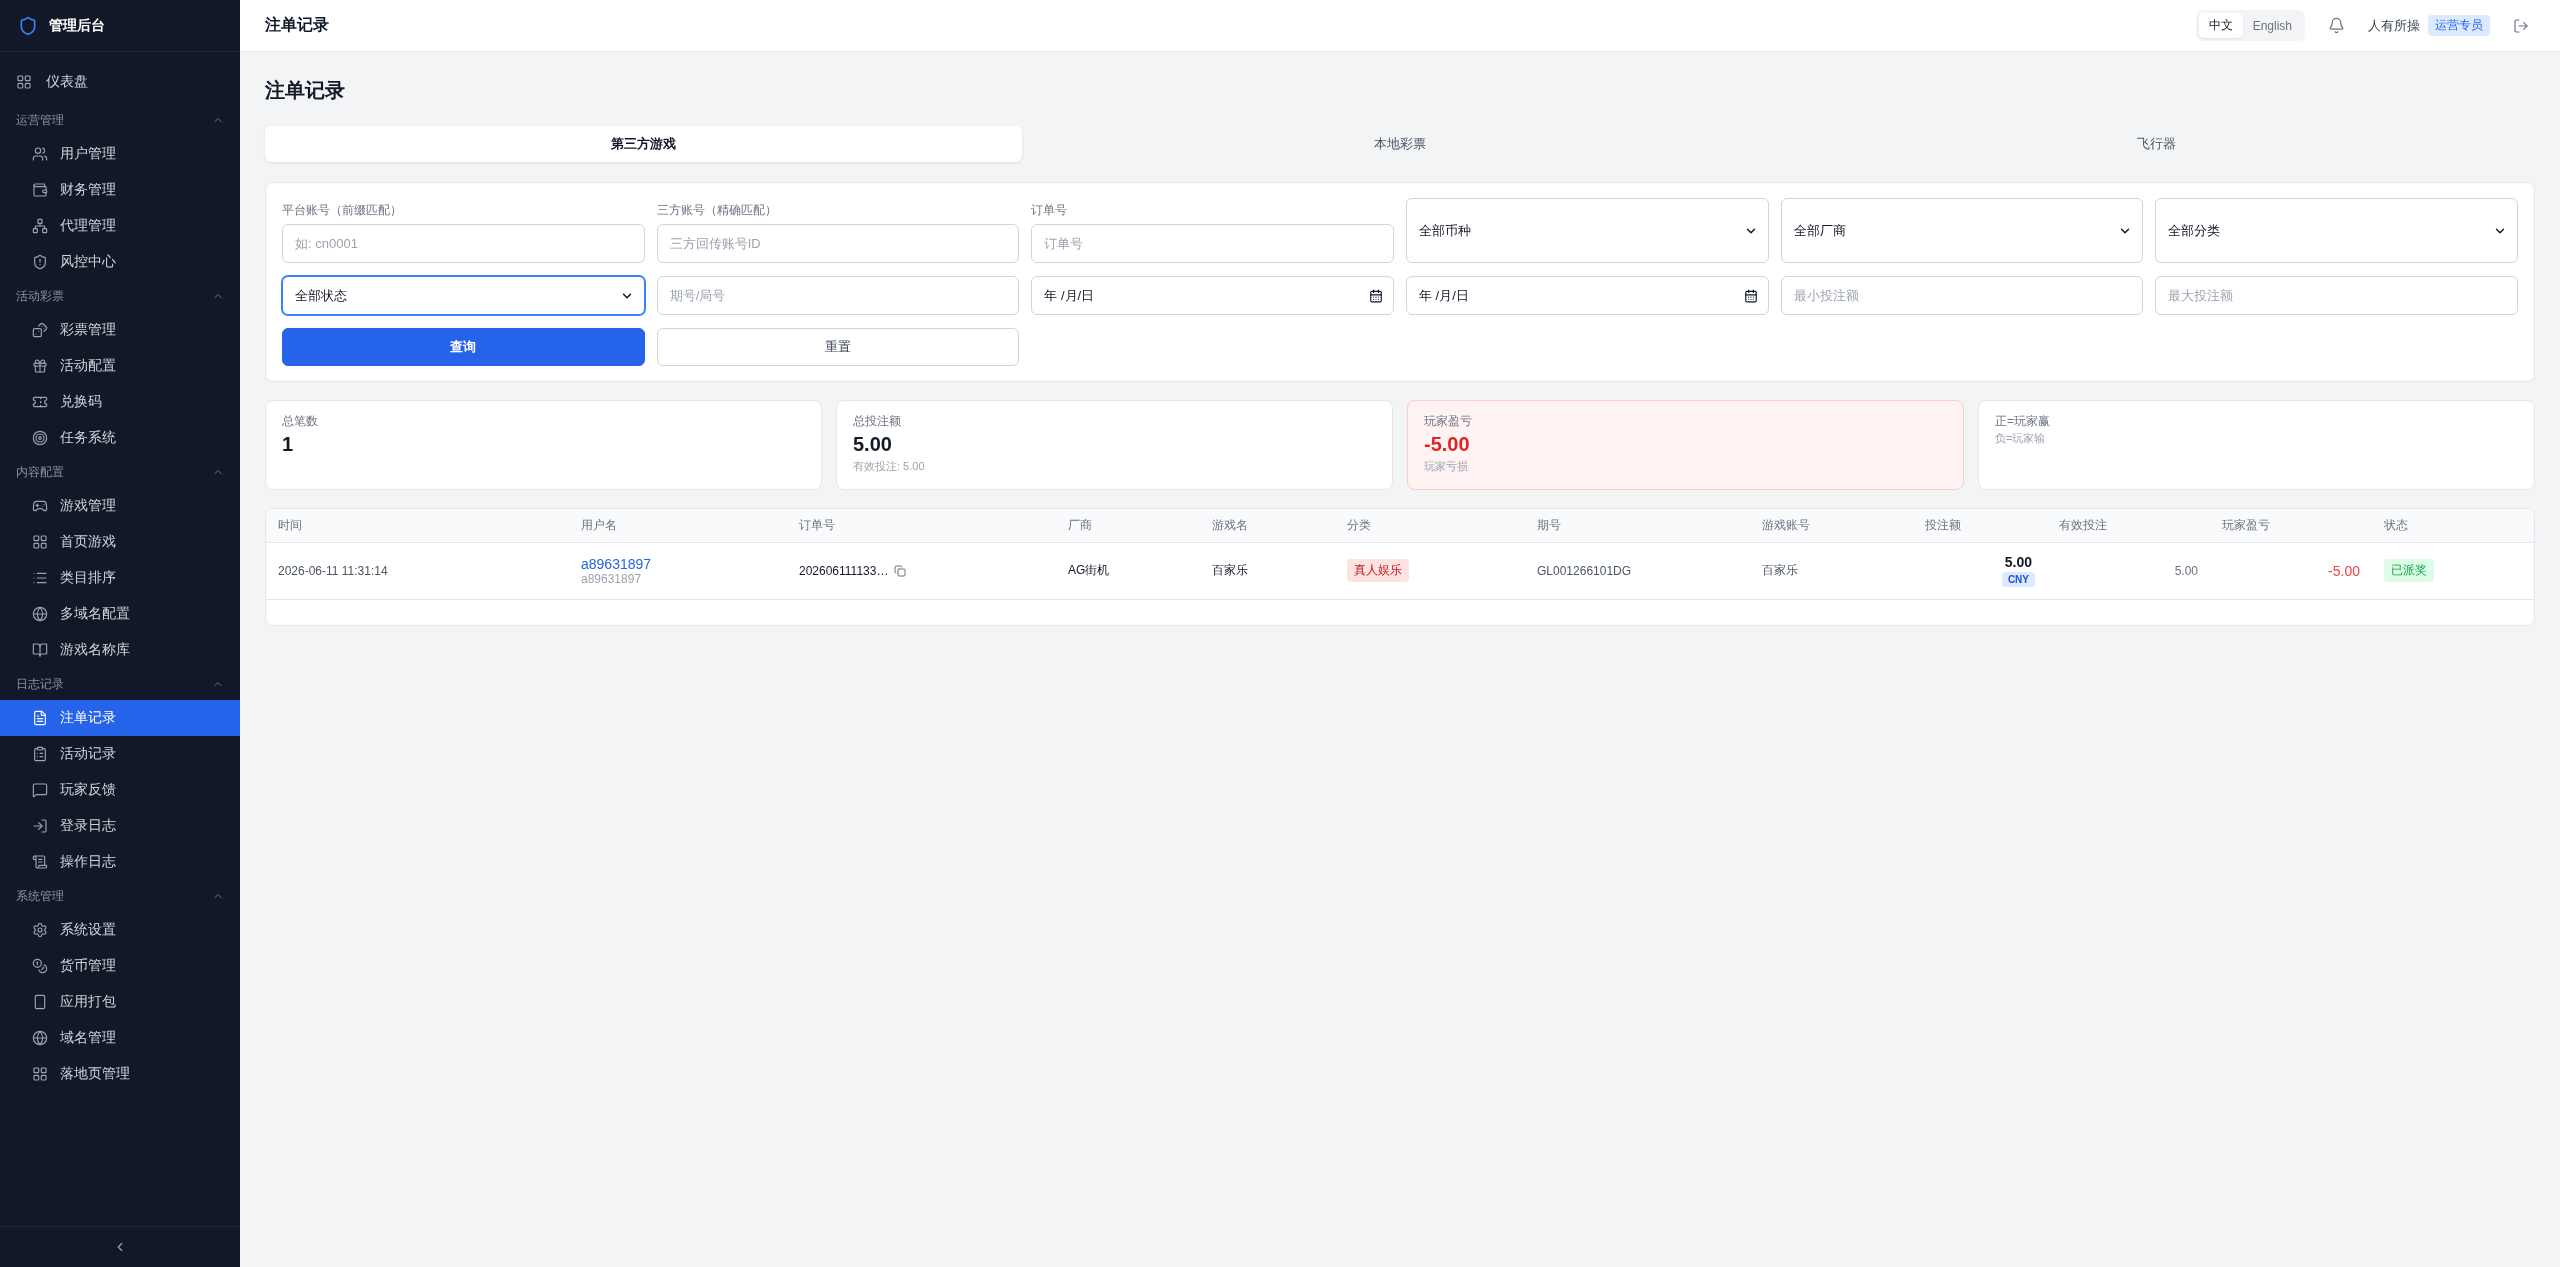 The width and height of the screenshot is (2560, 1267). Describe the element at coordinates (1267, 570) in the screenshot. I see `table-cell: 百家乐` at that location.